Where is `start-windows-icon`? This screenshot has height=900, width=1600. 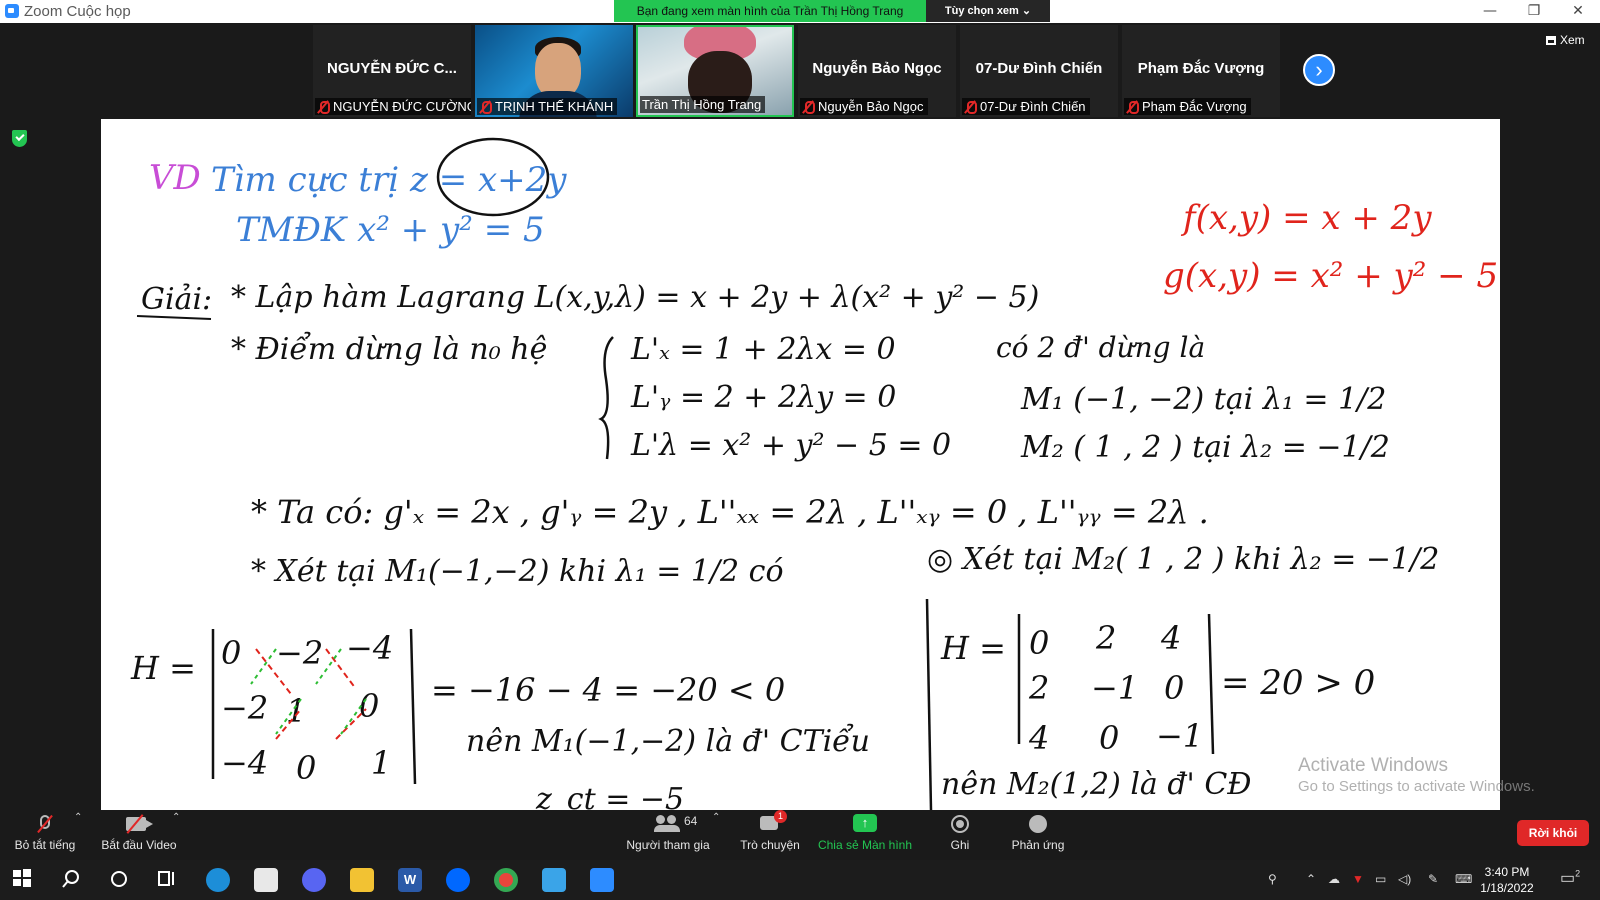 start-windows-icon is located at coordinates (24, 880).